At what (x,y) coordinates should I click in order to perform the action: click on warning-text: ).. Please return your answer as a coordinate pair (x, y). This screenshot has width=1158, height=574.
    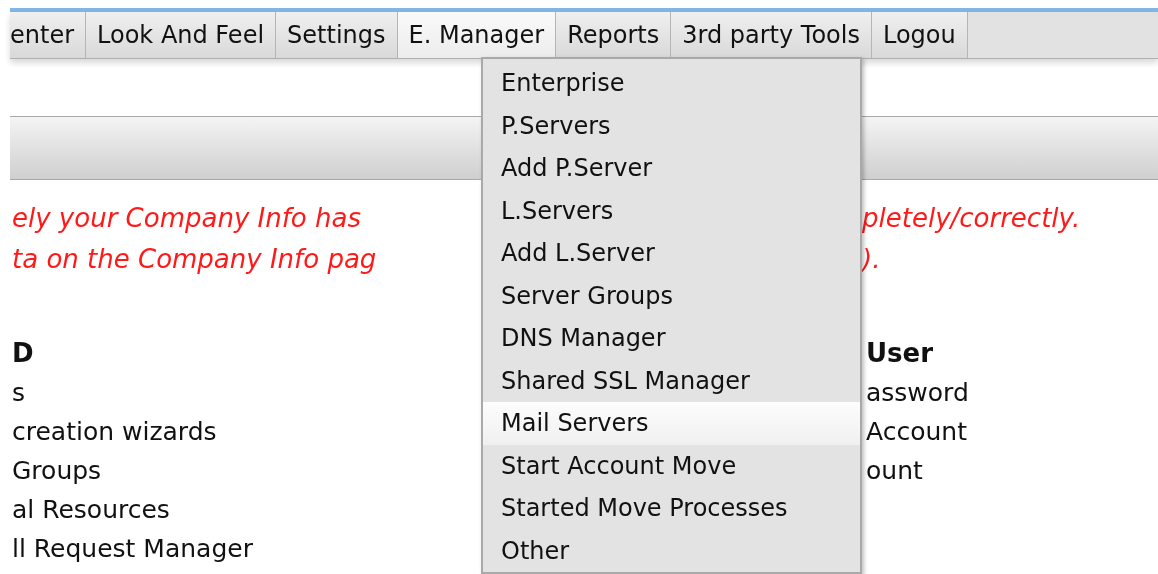
    Looking at the image, I should click on (871, 259).